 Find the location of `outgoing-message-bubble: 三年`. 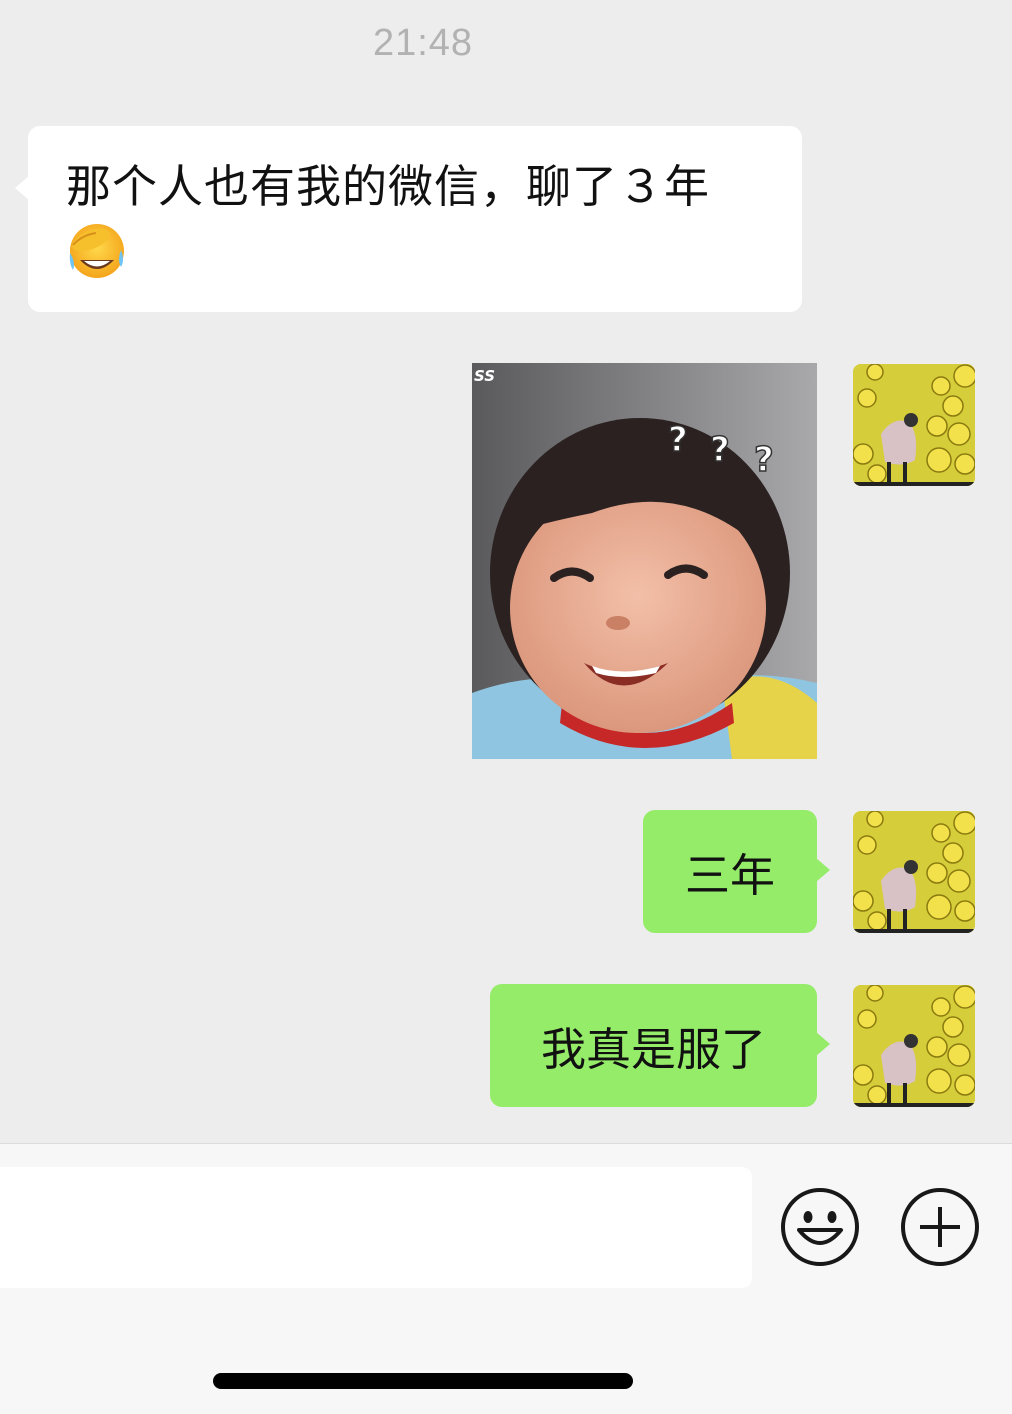

outgoing-message-bubble: 三年 is located at coordinates (736, 871).